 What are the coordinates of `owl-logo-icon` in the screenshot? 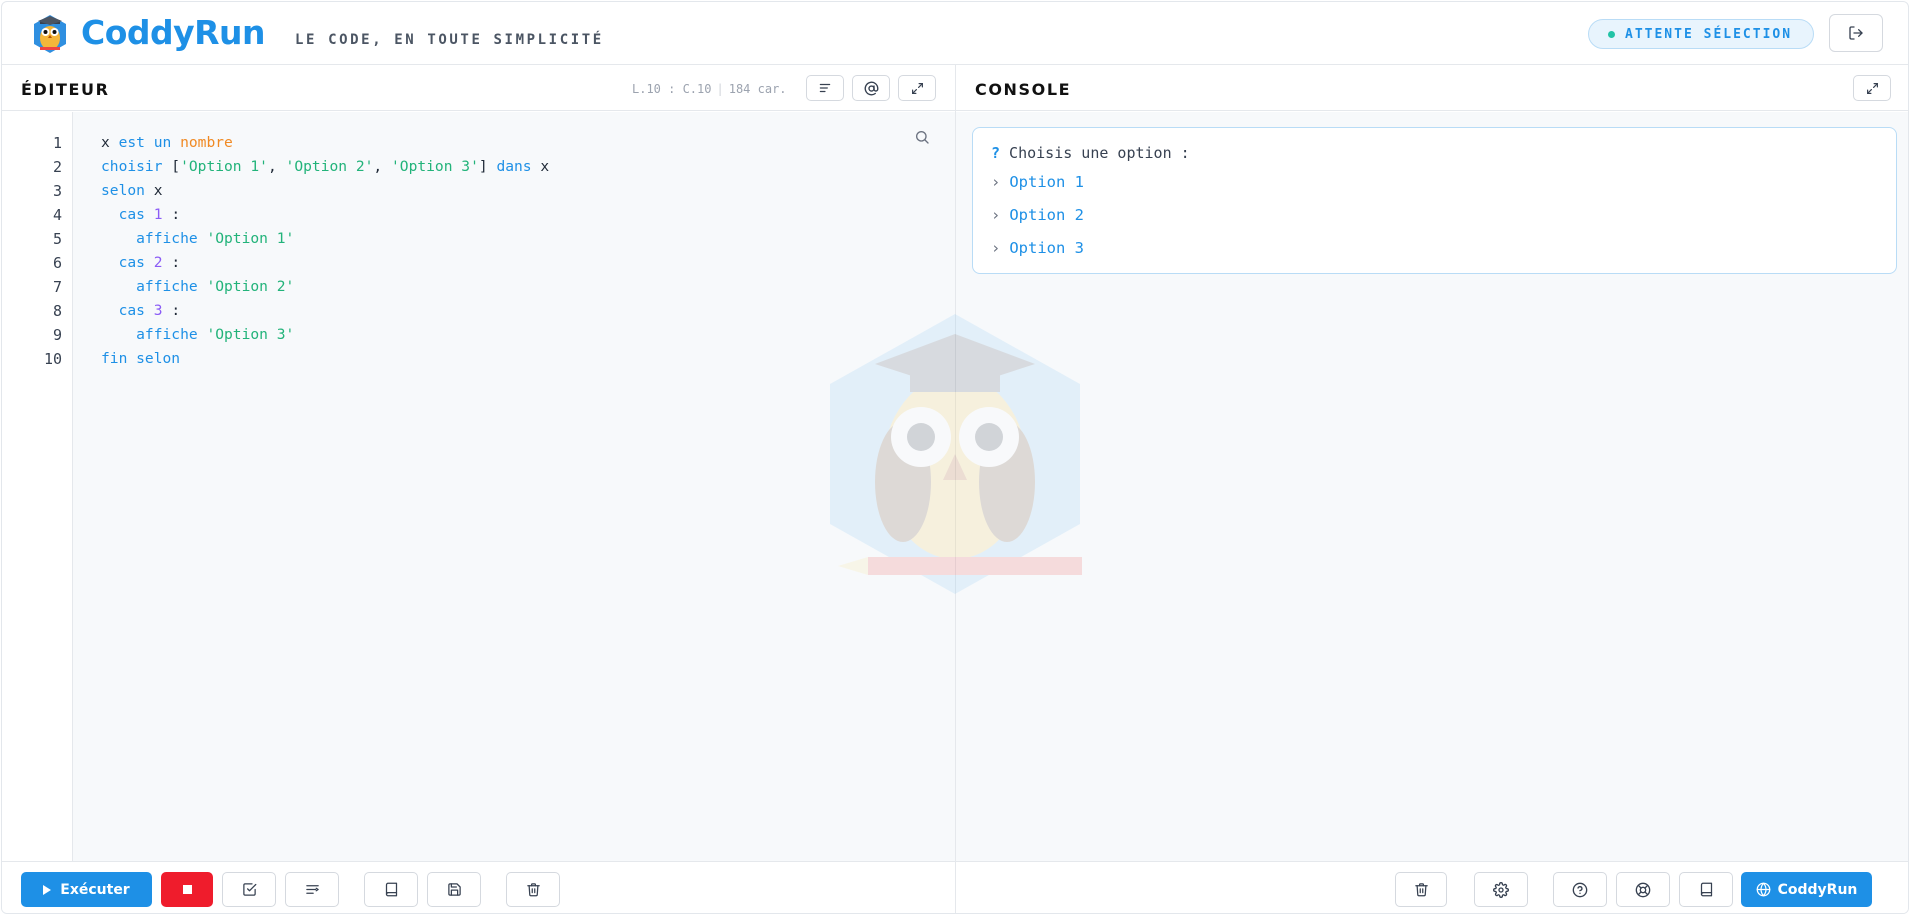 It's located at (50, 34).